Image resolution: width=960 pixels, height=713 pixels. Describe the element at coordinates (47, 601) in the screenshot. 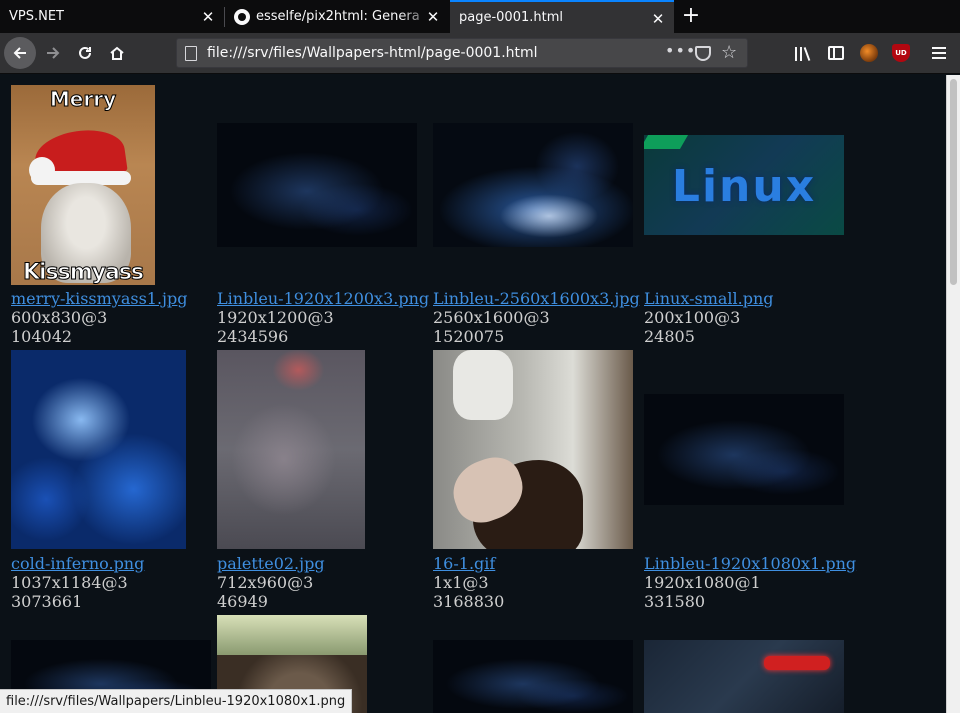

I see `image-filesize: 3073661` at that location.